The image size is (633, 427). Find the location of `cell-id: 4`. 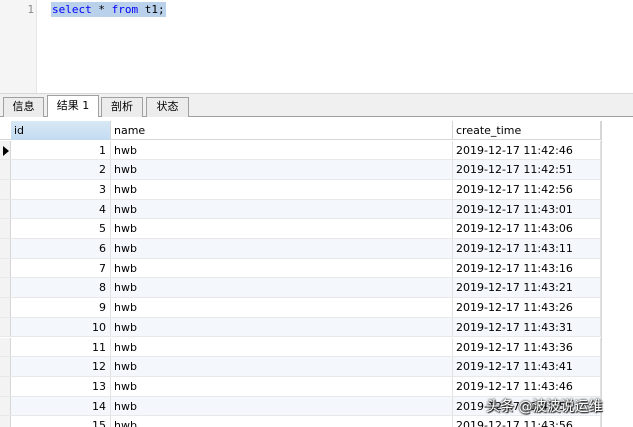

cell-id: 4 is located at coordinates (61, 209).